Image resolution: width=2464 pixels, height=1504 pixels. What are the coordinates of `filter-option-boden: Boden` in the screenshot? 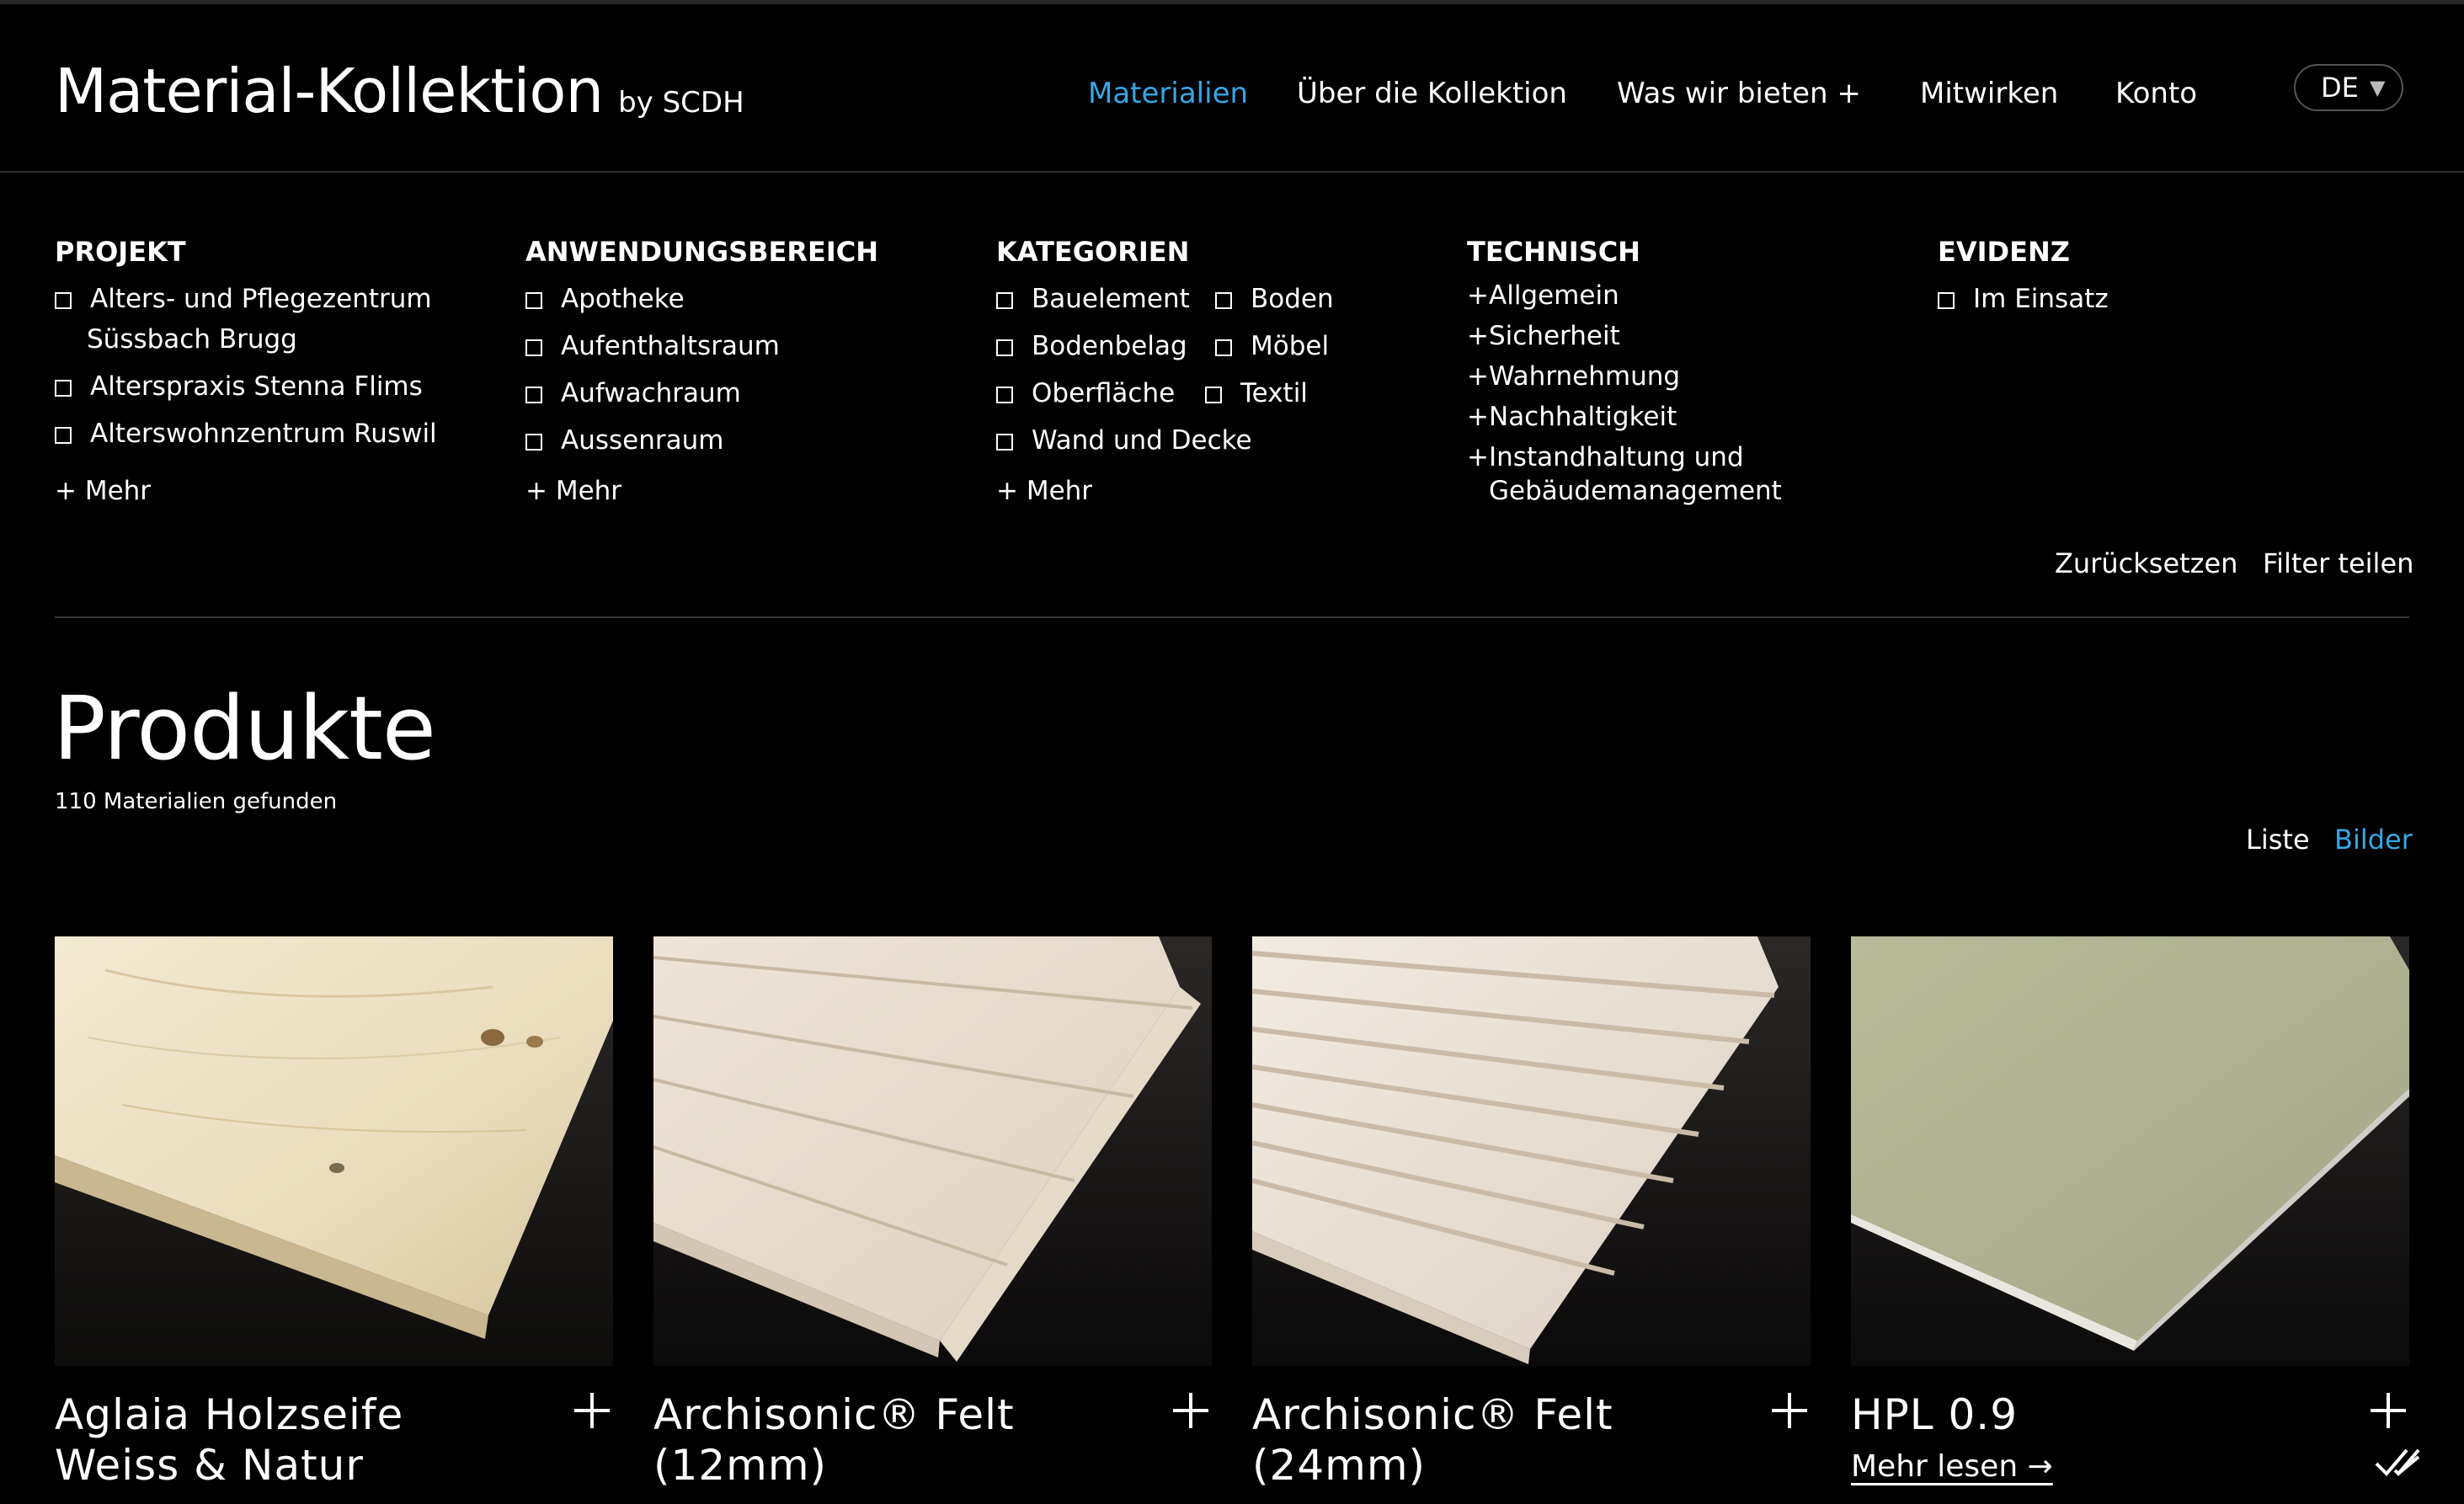 It's located at (1274, 299).